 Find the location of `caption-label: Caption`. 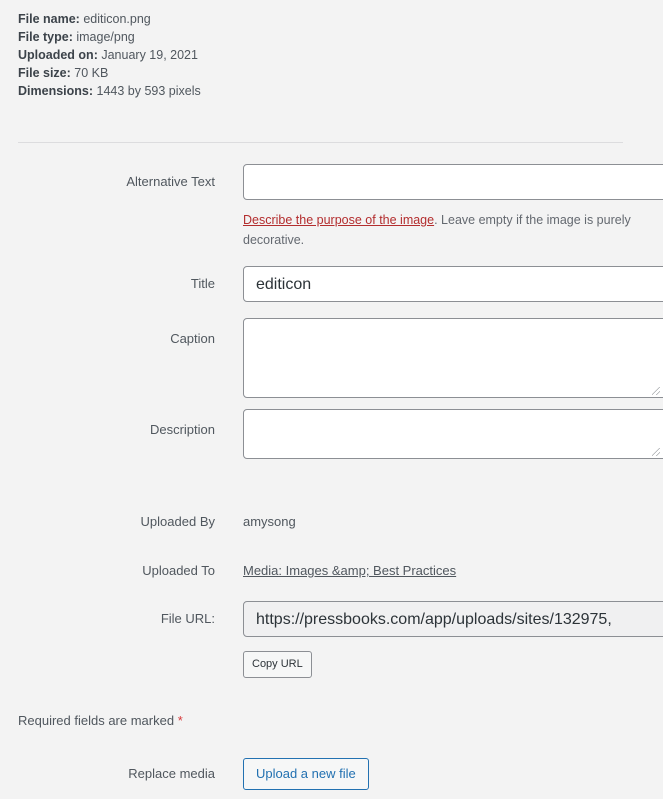

caption-label: Caption is located at coordinates (192, 338).